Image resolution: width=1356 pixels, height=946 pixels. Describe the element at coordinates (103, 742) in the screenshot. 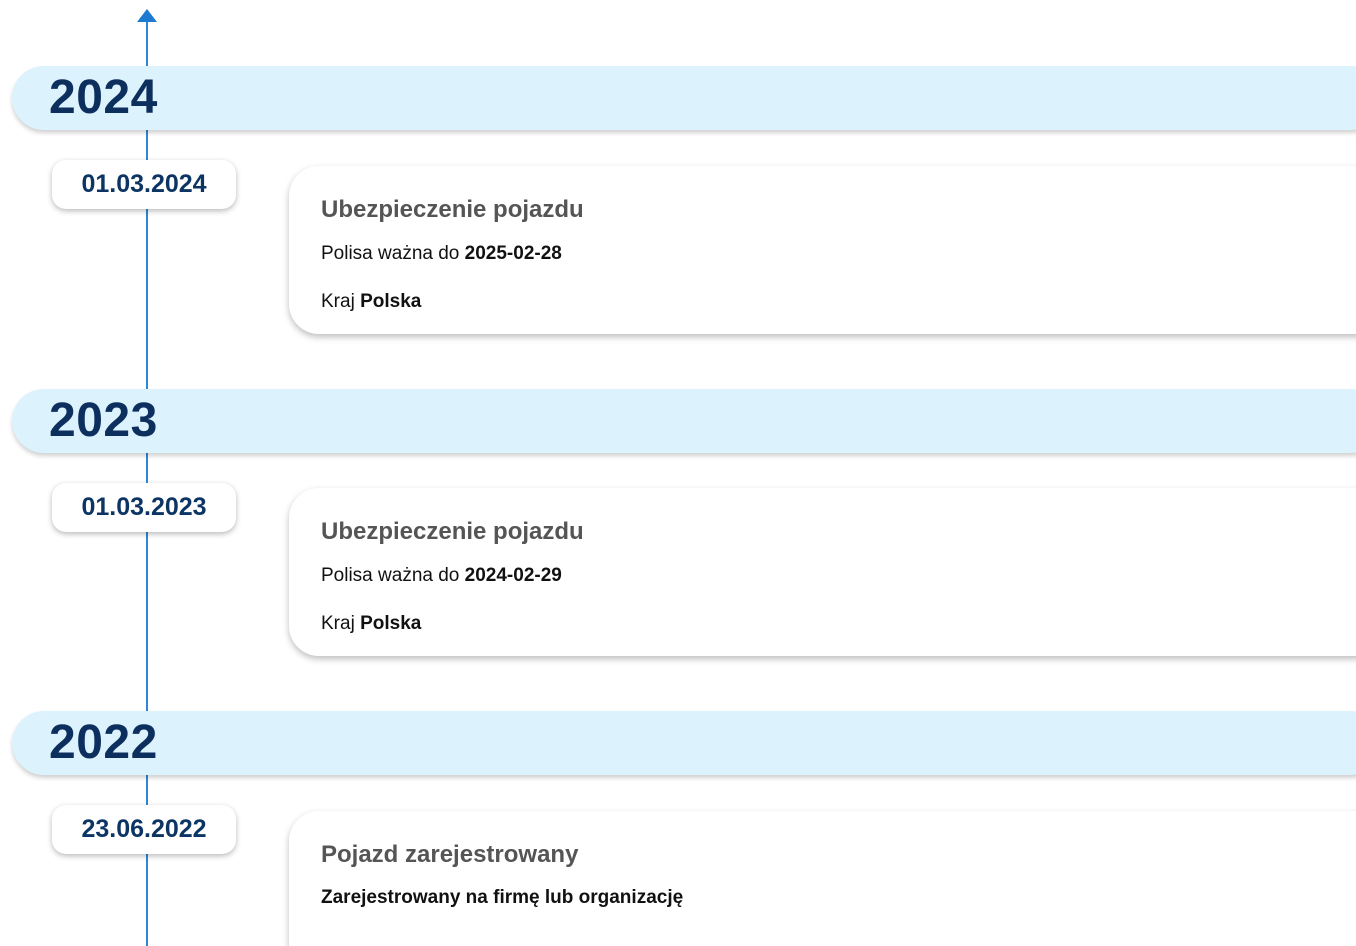

I see `year-label: 2022` at that location.